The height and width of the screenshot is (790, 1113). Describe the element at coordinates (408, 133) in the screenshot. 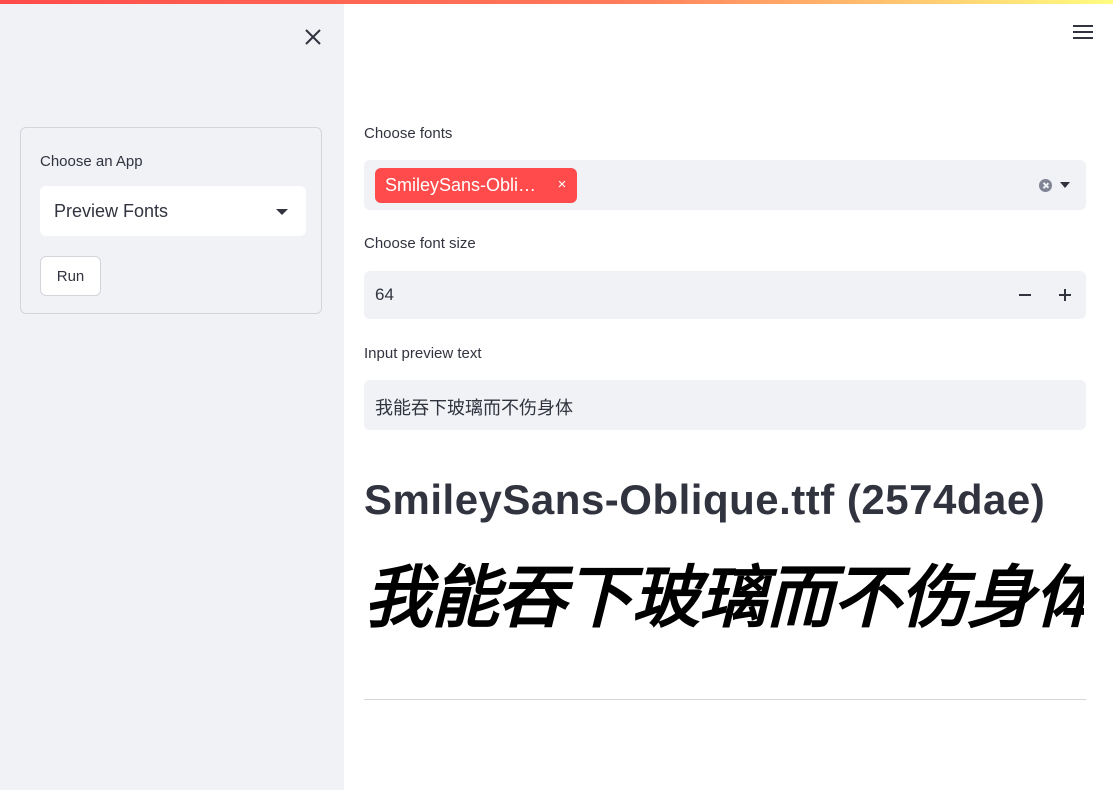

I see `choose-fonts-label: Choose fonts` at that location.